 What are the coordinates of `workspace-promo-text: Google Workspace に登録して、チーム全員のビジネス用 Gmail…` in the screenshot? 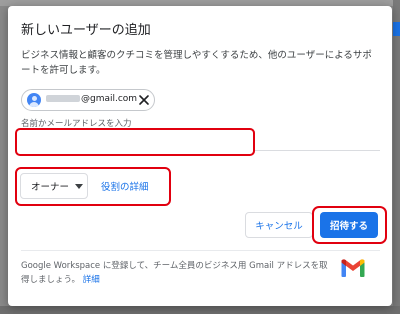 It's located at (174, 273).